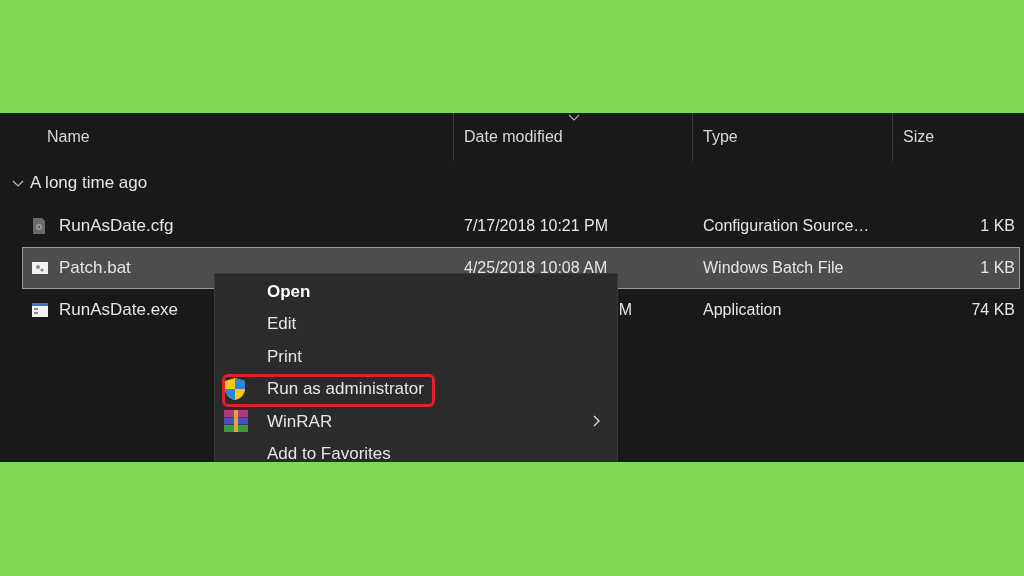 The height and width of the screenshot is (576, 1024). Describe the element at coordinates (773, 267) in the screenshot. I see `file-type: Windows Batch File` at that location.